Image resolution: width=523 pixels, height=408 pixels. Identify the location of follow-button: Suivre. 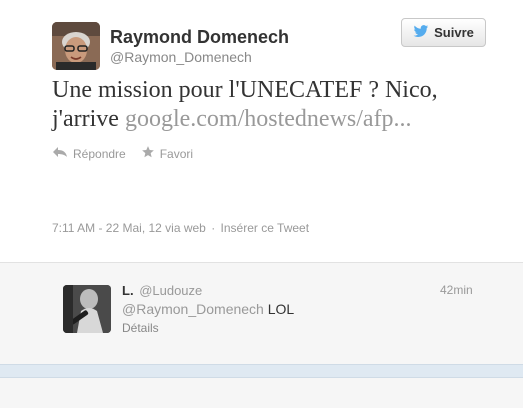
(443, 32).